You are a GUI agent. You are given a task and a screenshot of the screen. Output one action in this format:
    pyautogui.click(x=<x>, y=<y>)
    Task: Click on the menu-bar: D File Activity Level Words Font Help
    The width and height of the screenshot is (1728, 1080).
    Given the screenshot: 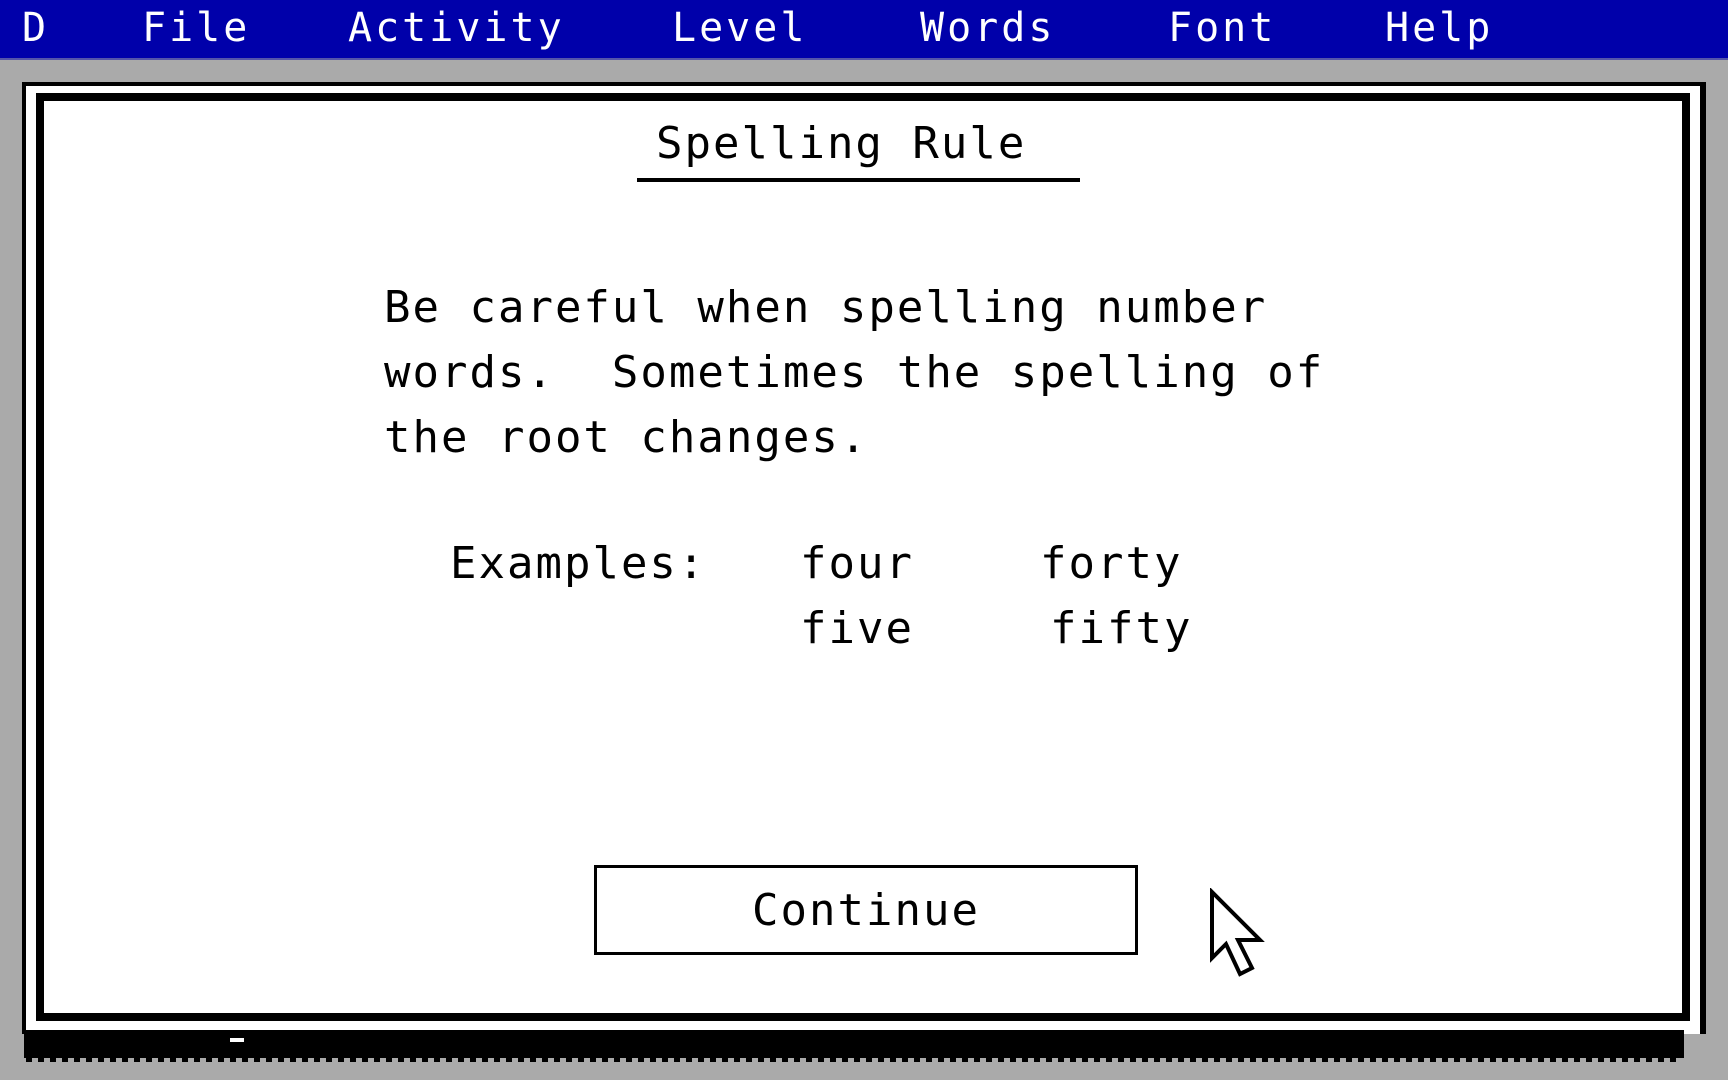 What is the action you would take?
    pyautogui.click(x=864, y=30)
    